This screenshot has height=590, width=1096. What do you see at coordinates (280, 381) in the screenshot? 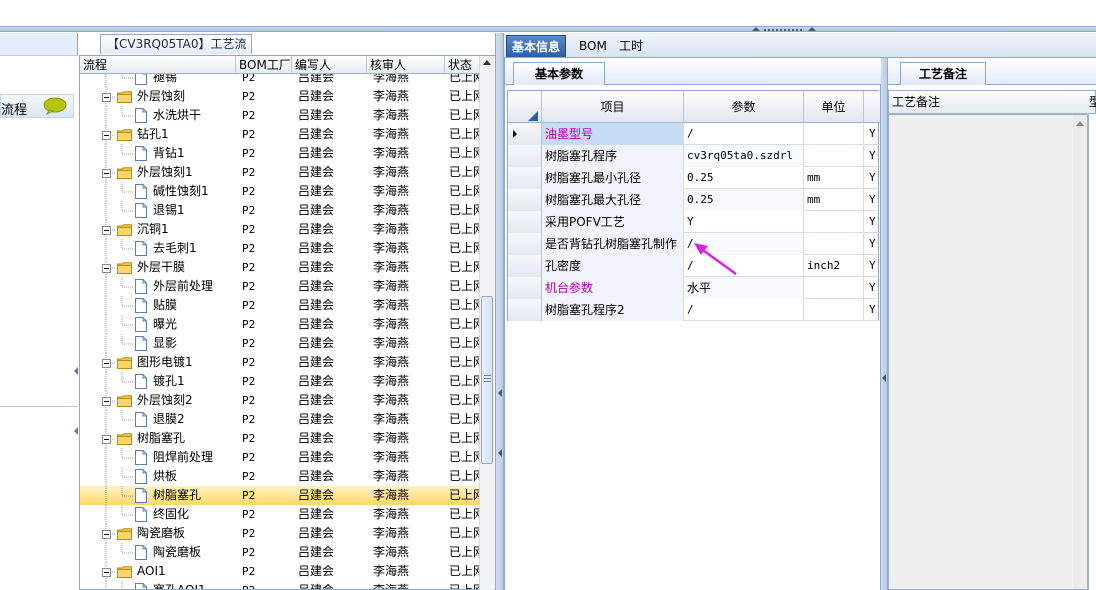
I see `tree-row: 镀孔1 P2 吕建会 李海燕 已上网` at bounding box center [280, 381].